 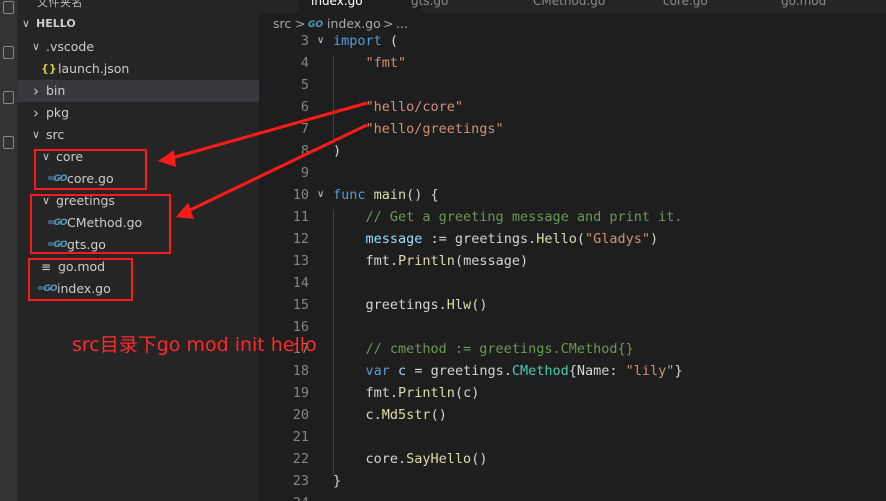 I want to click on code-line: core.SayHello(), so click(x=410, y=459).